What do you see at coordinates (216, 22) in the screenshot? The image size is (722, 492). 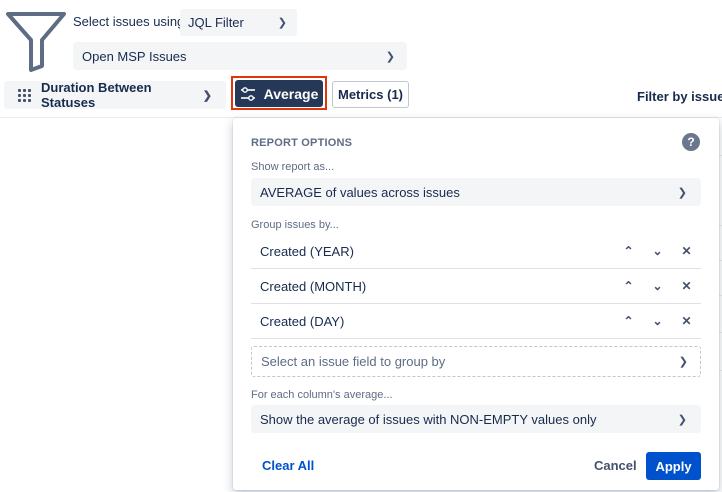 I see `filter-type-value: JQL Filter` at bounding box center [216, 22].